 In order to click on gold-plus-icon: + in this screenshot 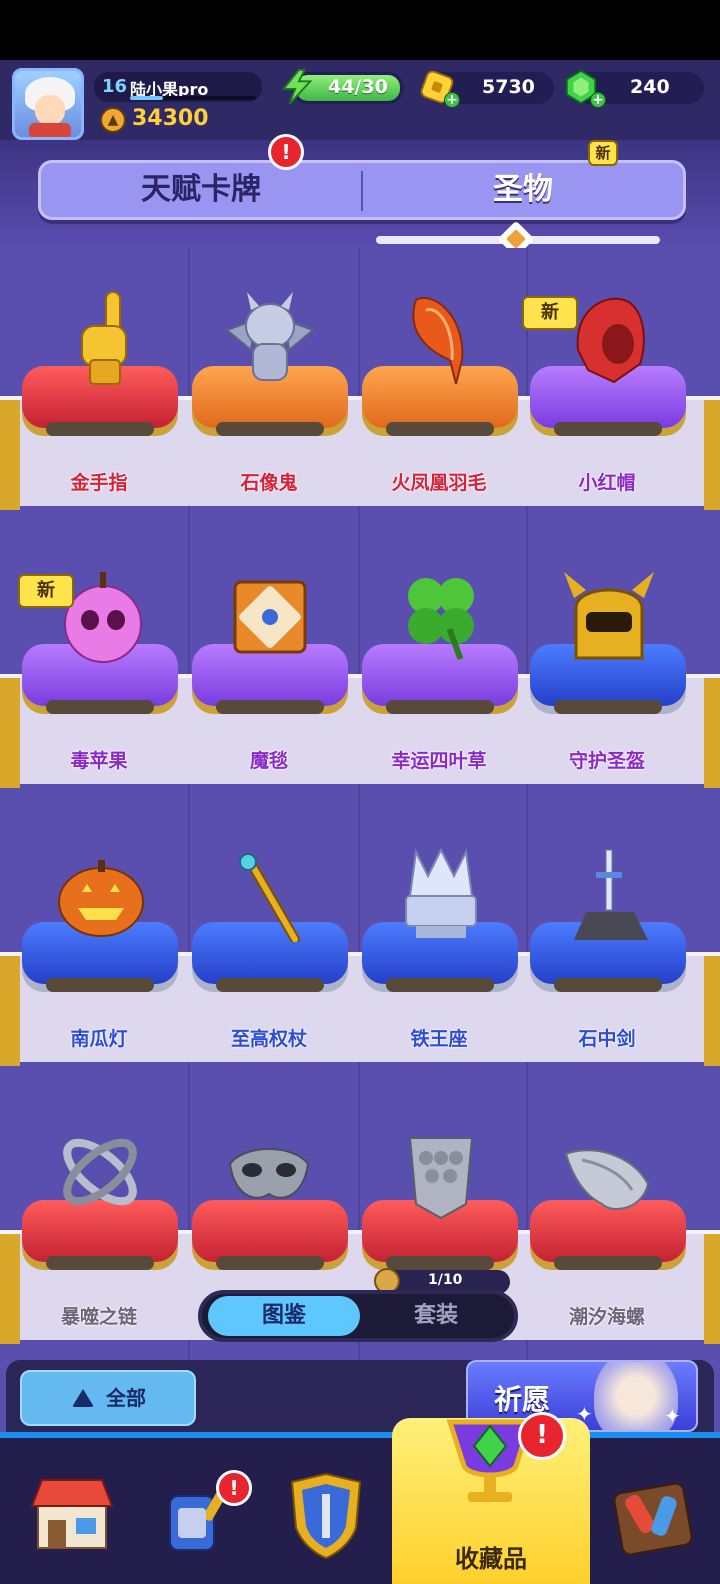, I will do `click(452, 100)`.